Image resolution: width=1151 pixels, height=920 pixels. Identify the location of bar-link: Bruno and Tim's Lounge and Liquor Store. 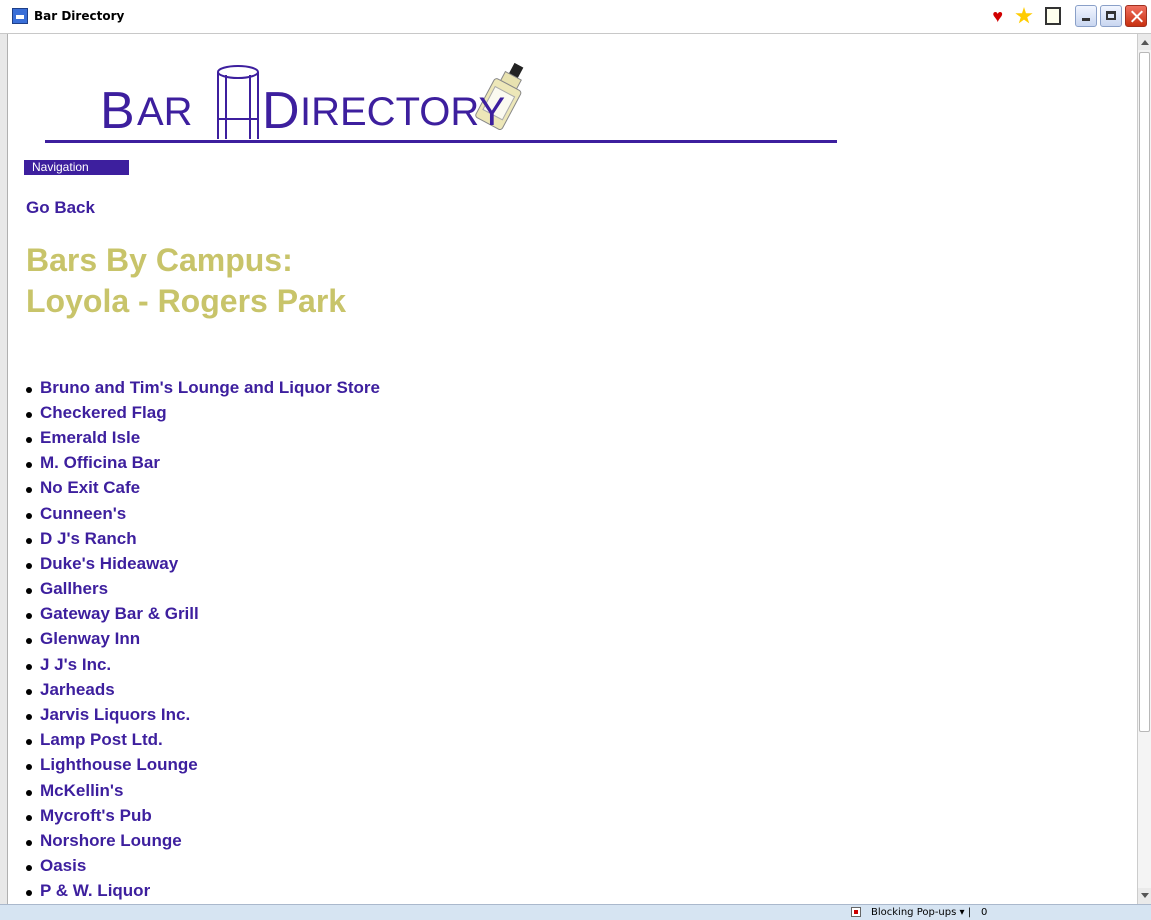
(210, 388).